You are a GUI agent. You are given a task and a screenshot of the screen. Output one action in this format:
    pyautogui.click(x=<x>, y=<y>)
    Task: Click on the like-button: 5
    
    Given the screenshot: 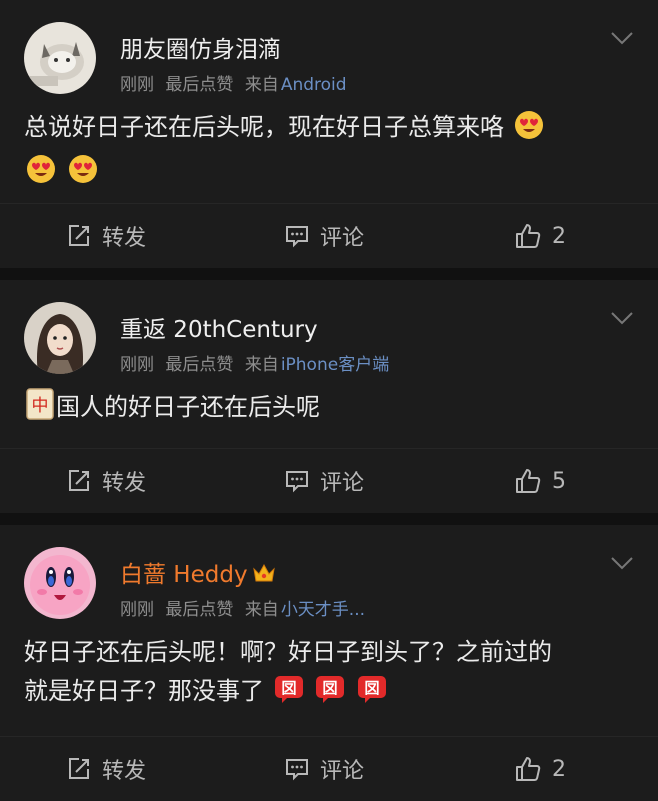 What is the action you would take?
    pyautogui.click(x=540, y=481)
    